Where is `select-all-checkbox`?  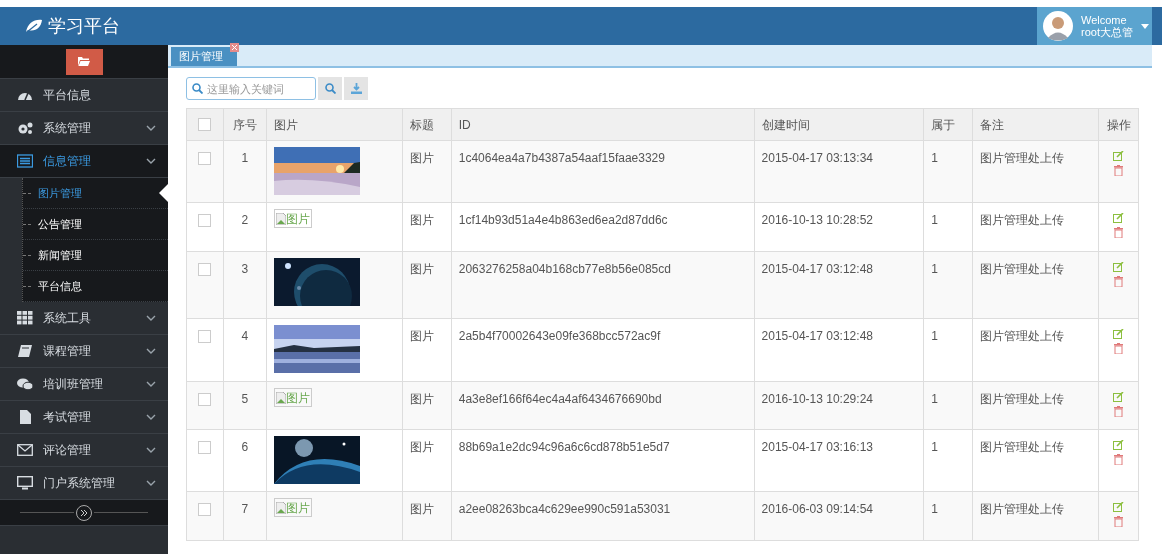
select-all-checkbox is located at coordinates (205, 124).